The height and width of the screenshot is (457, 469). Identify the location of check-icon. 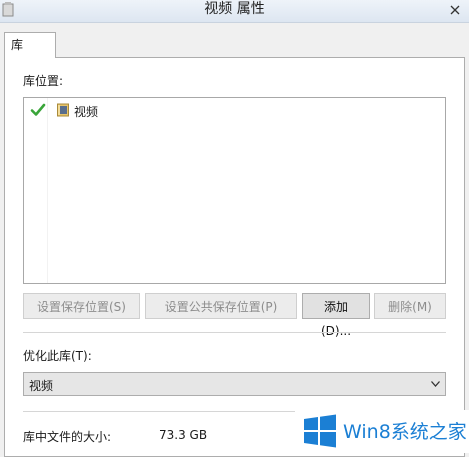
(38, 109).